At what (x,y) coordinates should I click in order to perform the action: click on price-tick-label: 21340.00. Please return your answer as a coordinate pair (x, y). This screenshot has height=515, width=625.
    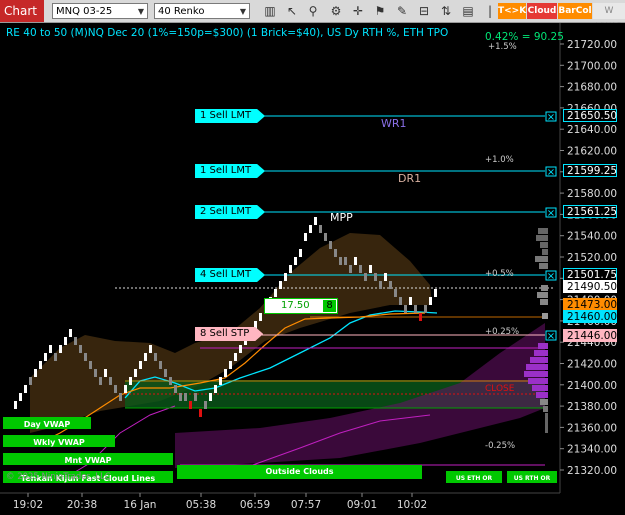
    Looking at the image, I should click on (592, 450).